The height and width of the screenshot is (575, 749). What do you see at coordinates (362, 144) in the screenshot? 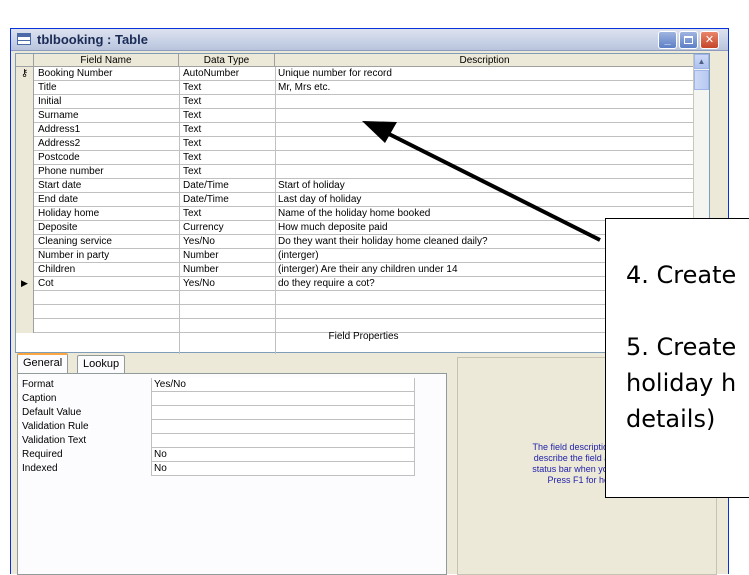
I see `table-row: Address2 Text` at bounding box center [362, 144].